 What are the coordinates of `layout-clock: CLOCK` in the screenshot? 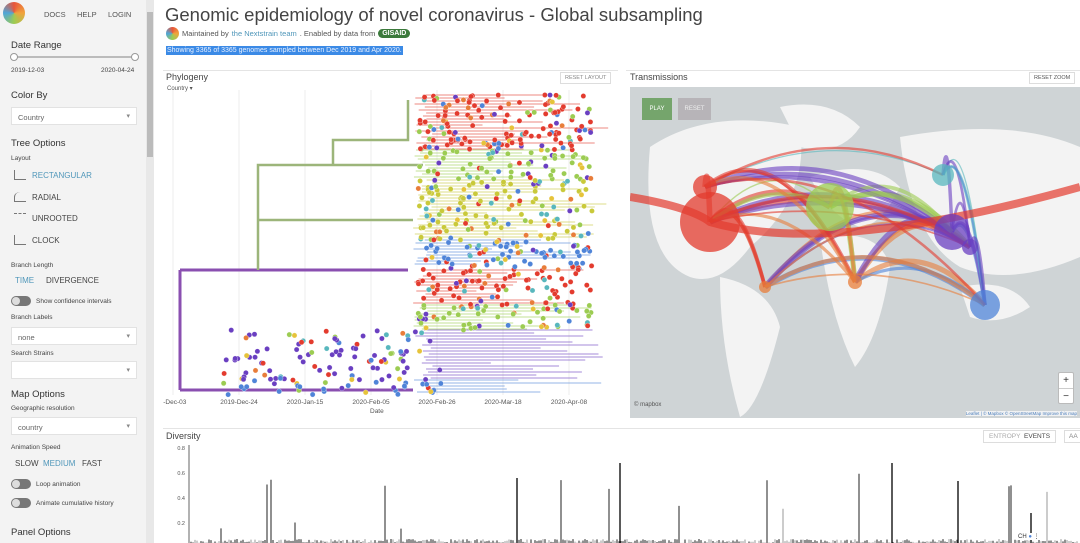 It's located at (37, 240).